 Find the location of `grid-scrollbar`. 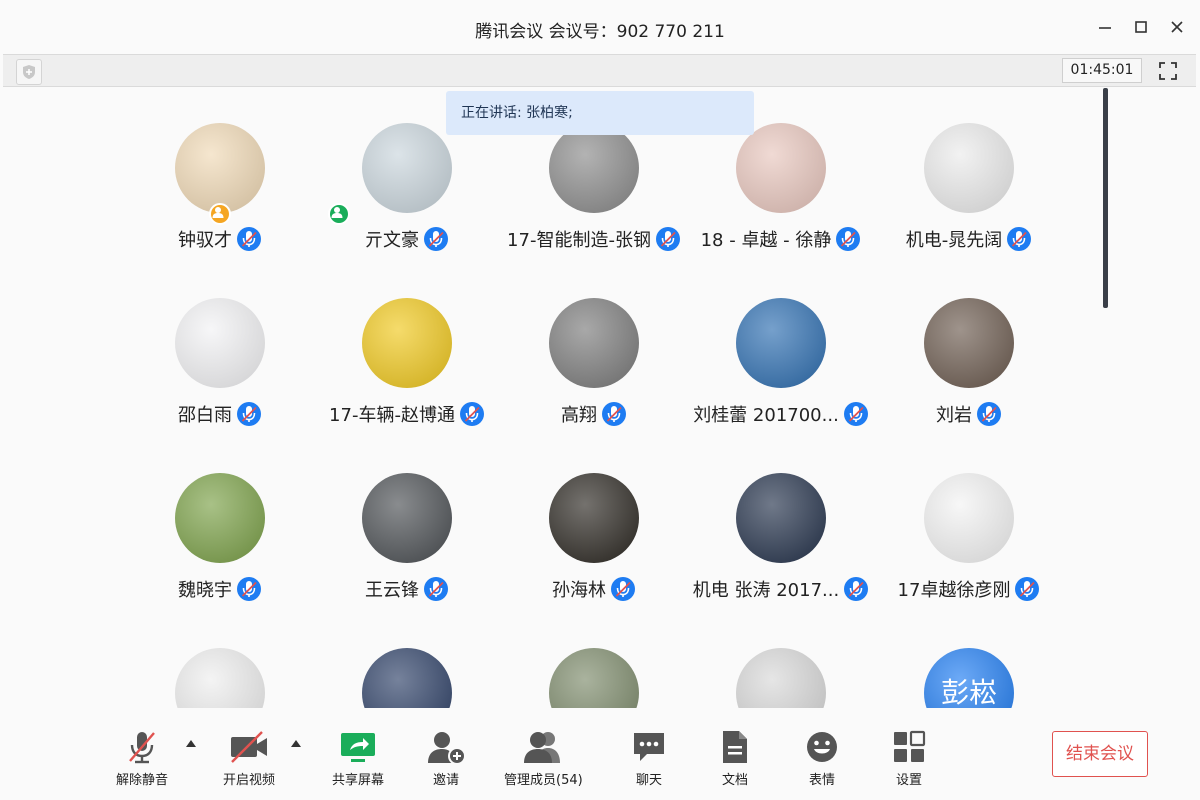

grid-scrollbar is located at coordinates (1105, 198).